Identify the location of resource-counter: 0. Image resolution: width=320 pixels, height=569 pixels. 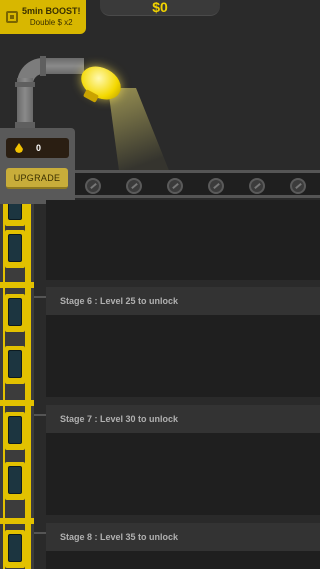
(37, 148).